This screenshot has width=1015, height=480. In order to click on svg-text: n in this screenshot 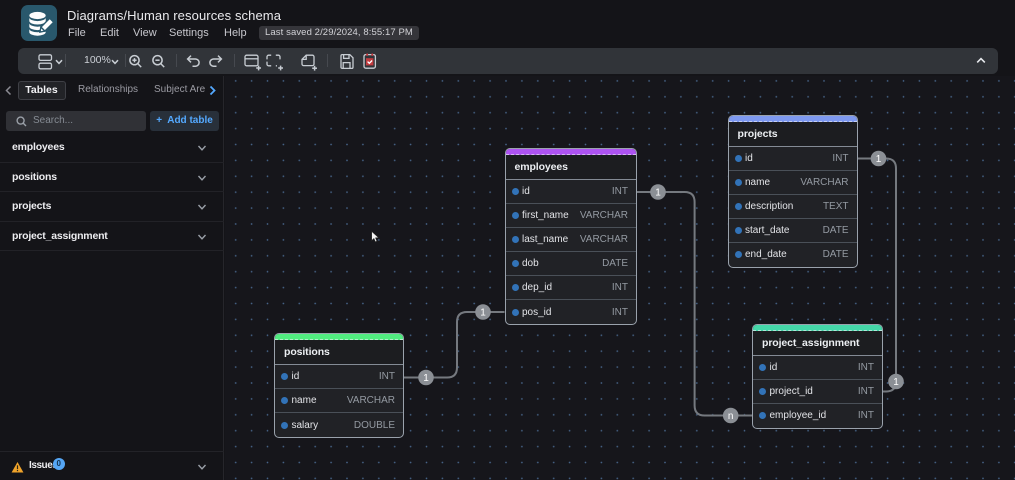, I will do `click(731, 416)`.